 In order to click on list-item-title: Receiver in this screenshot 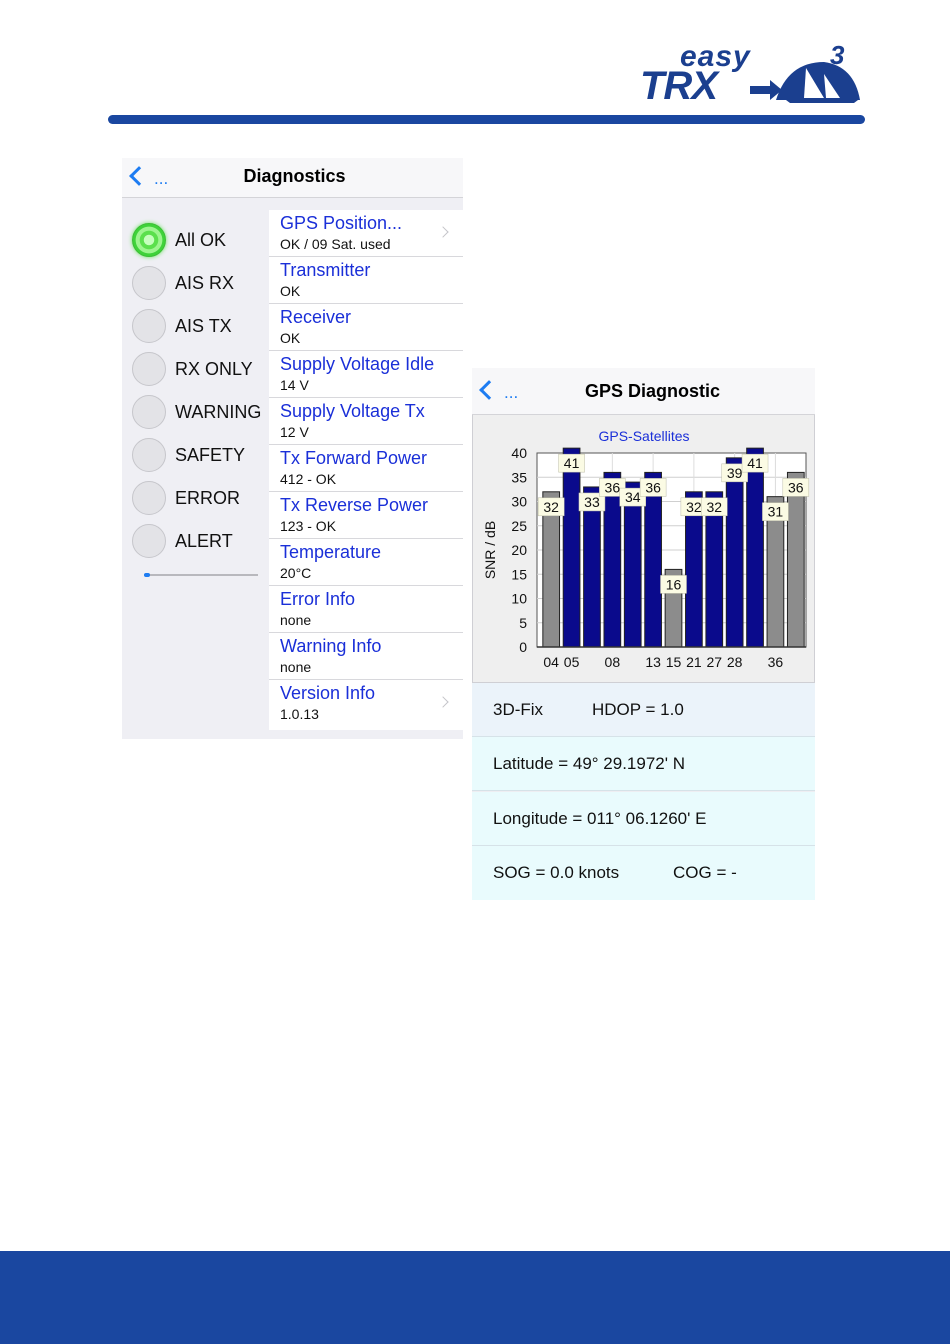, I will do `click(316, 317)`.